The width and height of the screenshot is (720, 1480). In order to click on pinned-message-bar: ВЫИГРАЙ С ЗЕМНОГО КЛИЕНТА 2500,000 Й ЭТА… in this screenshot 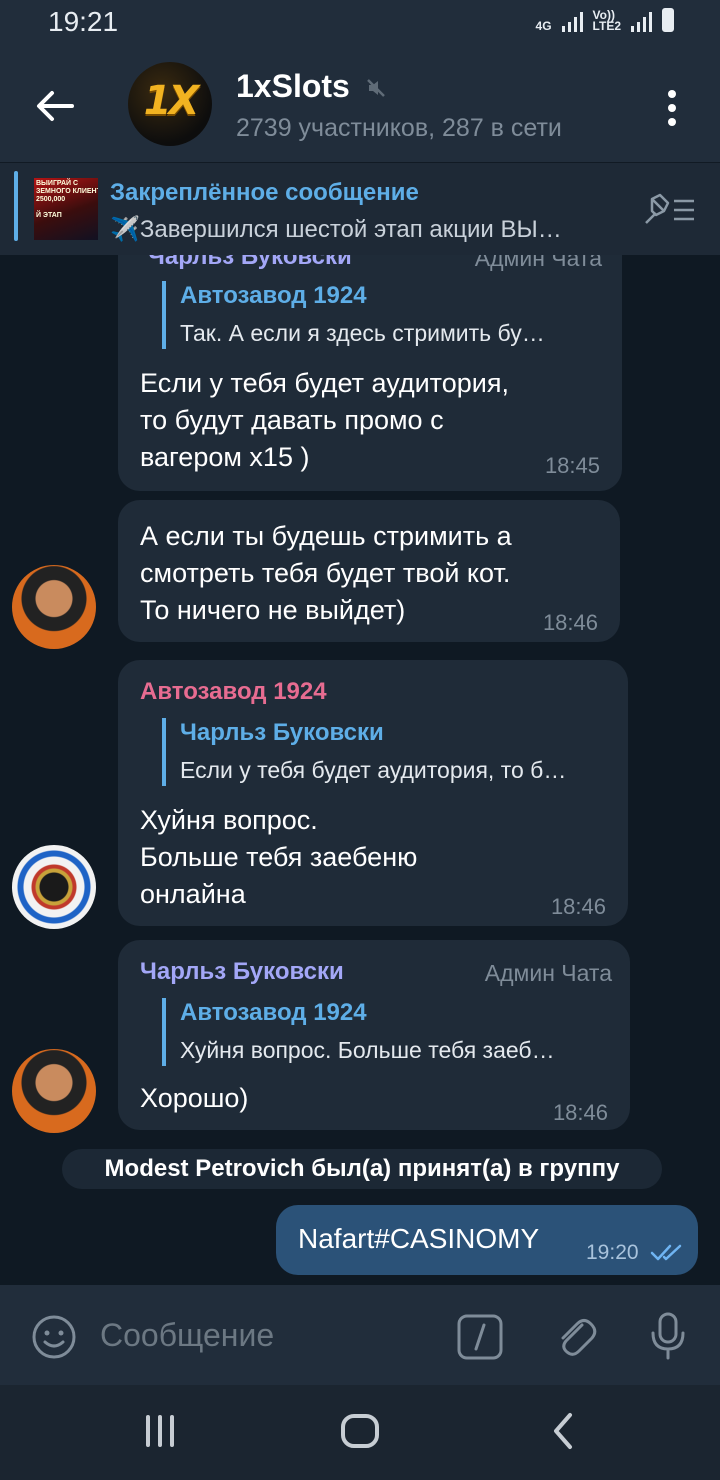, I will do `click(360, 208)`.